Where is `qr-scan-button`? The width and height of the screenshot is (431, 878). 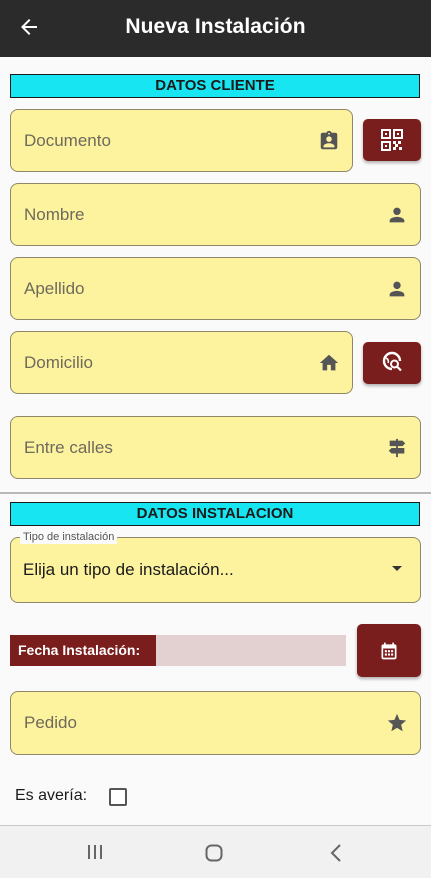
qr-scan-button is located at coordinates (392, 140).